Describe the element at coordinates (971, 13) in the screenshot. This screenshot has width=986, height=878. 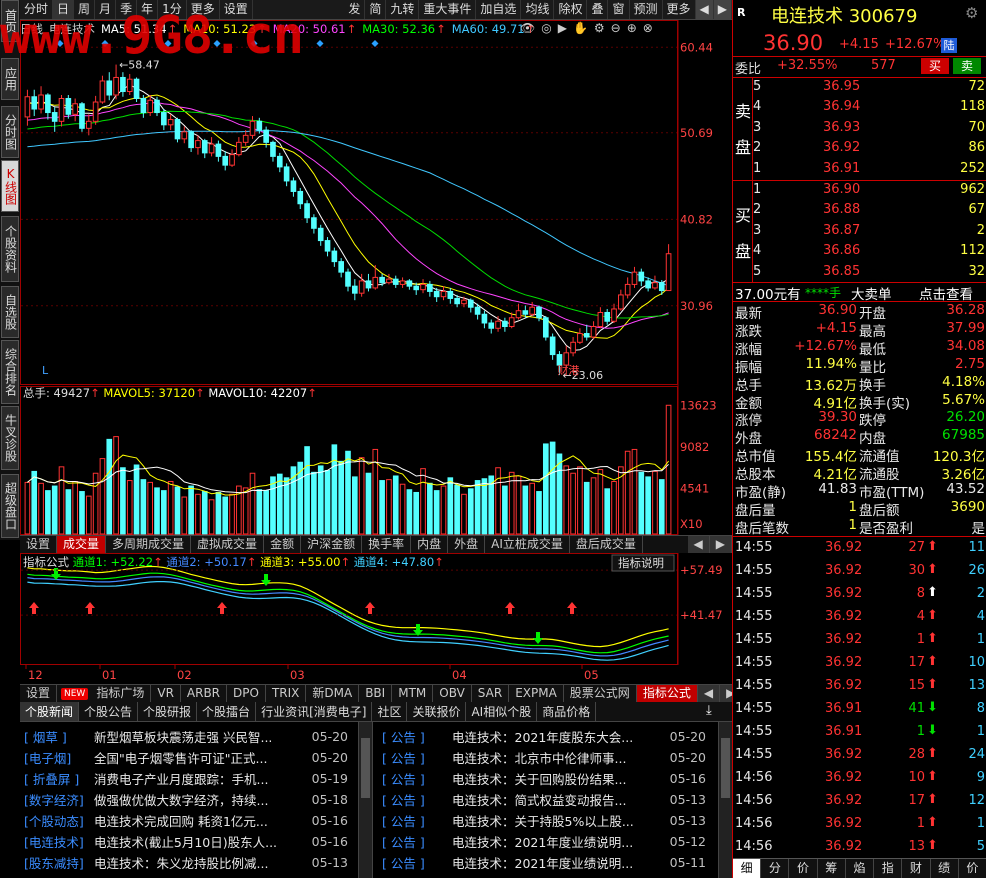
I see `gear-icon: ⚙` at that location.